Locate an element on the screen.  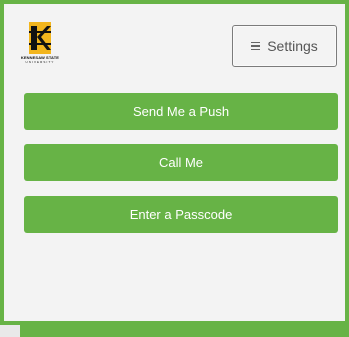
send-push-button: Send Me a Push is located at coordinates (181, 111).